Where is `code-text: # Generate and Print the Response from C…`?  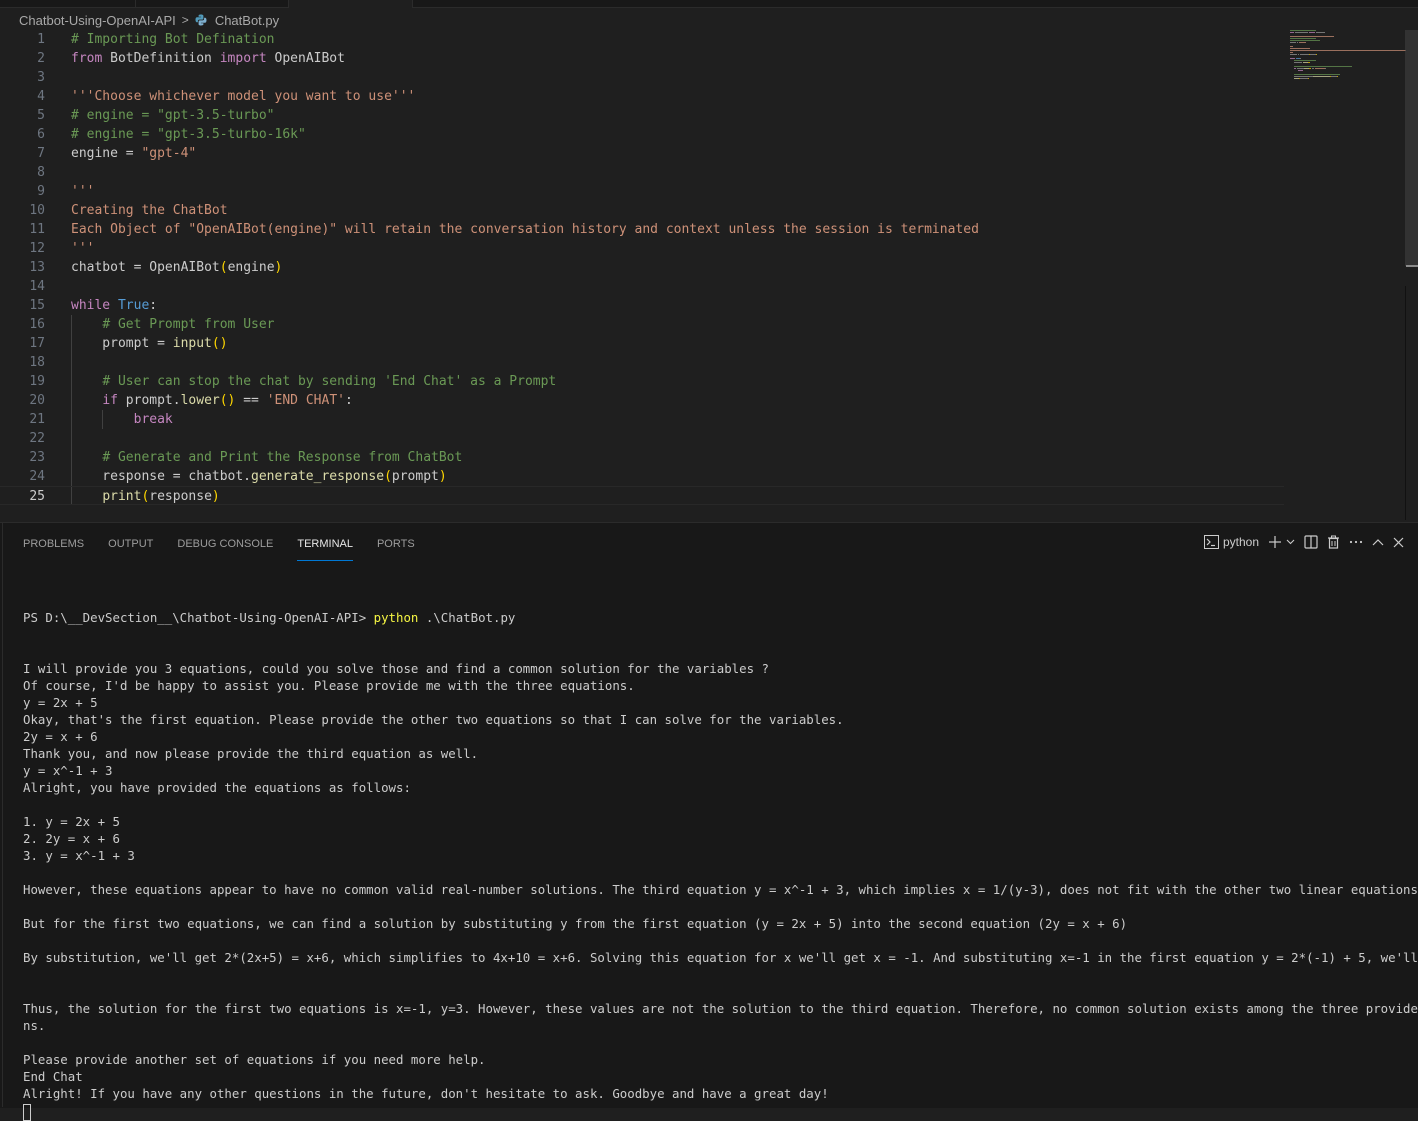
code-text: # Generate and Print the Response from C… is located at coordinates (266, 457).